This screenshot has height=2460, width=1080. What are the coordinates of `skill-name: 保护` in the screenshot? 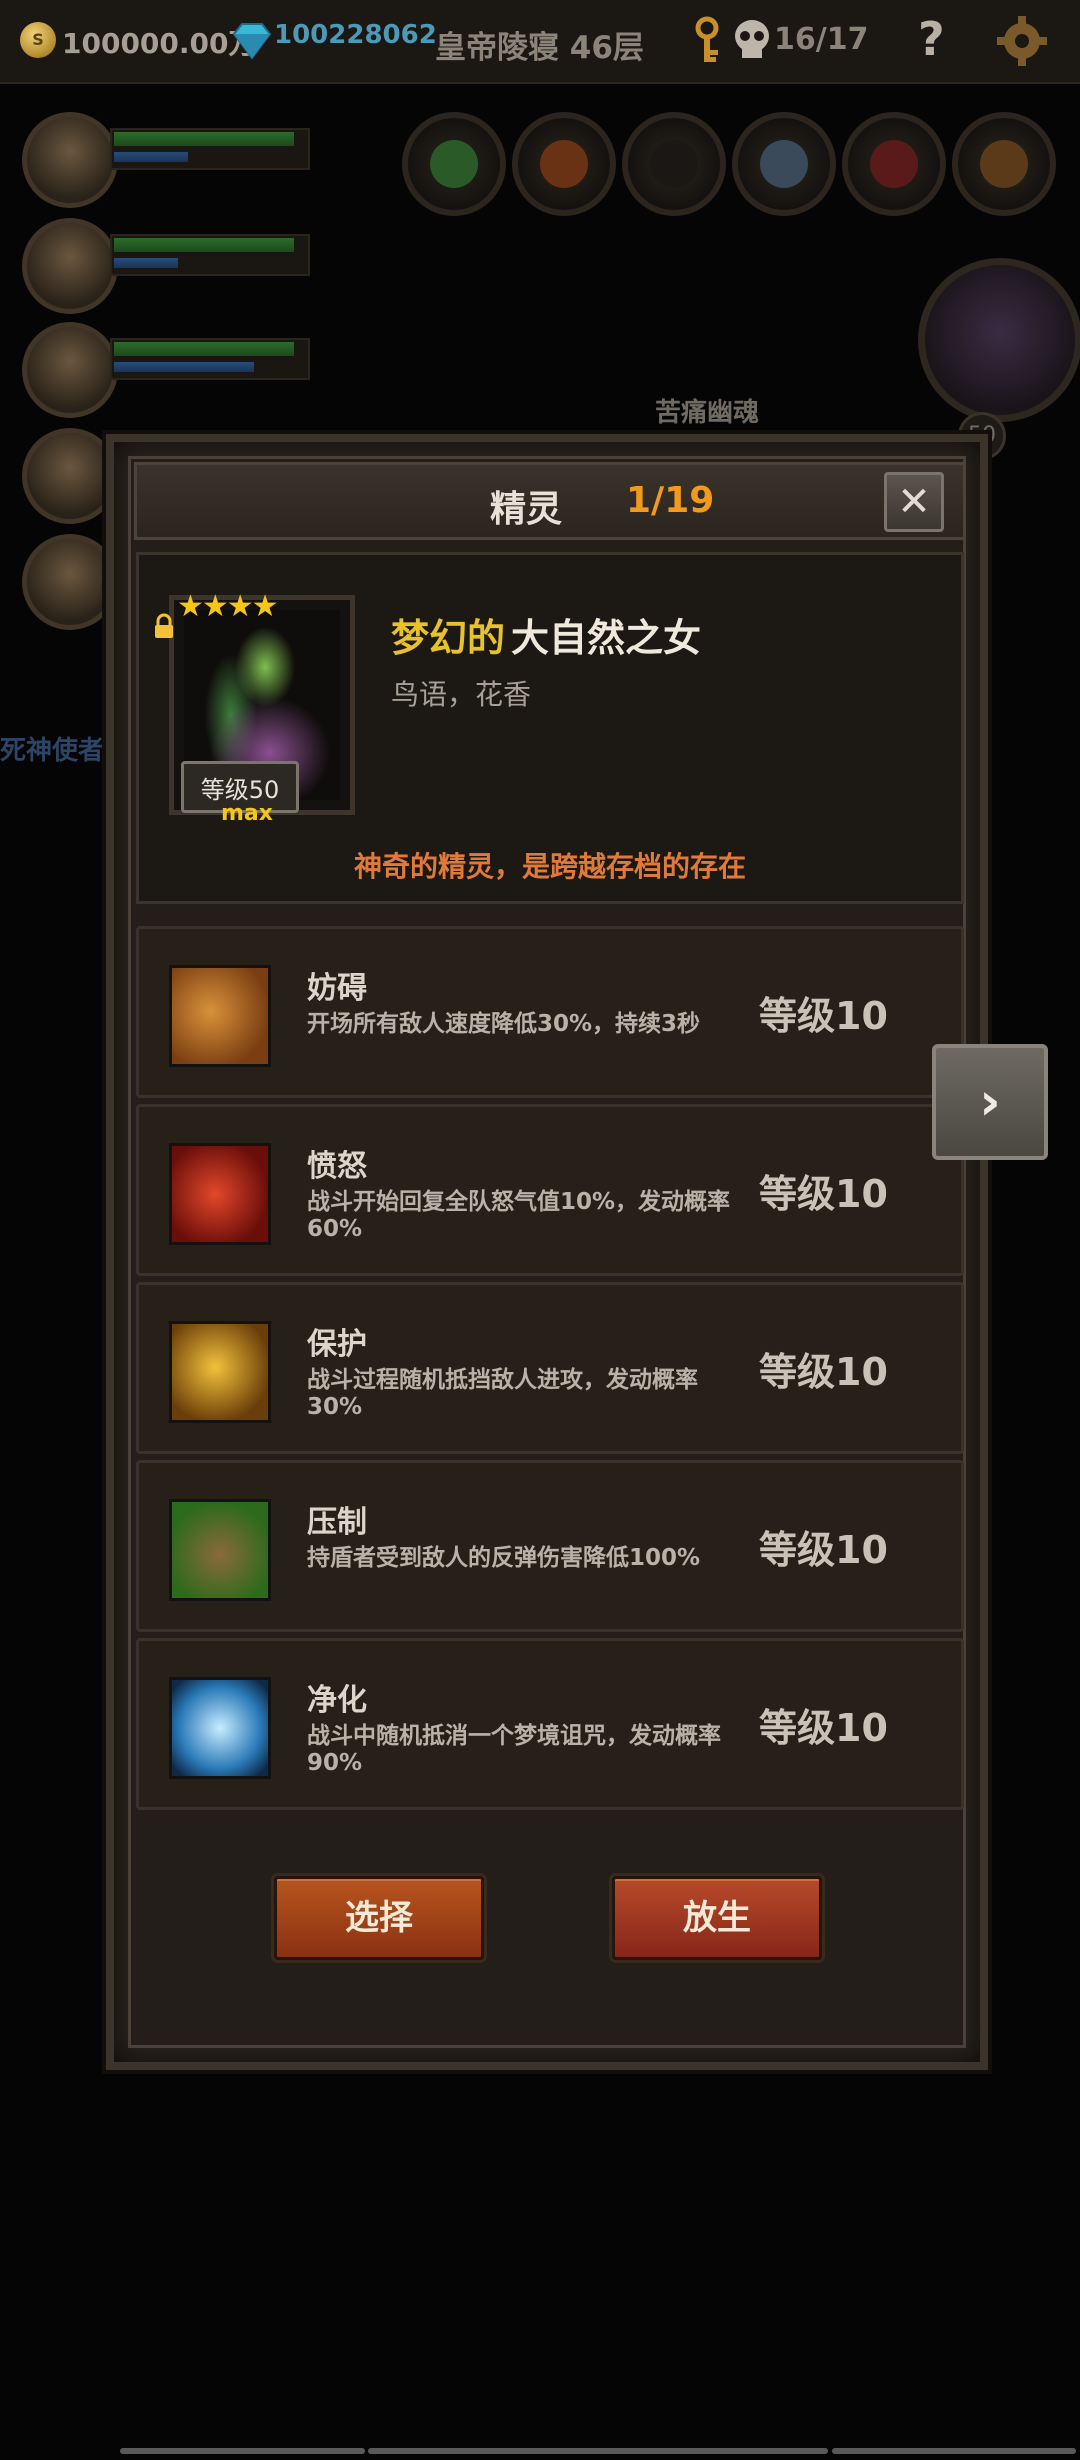 It's located at (337, 1344).